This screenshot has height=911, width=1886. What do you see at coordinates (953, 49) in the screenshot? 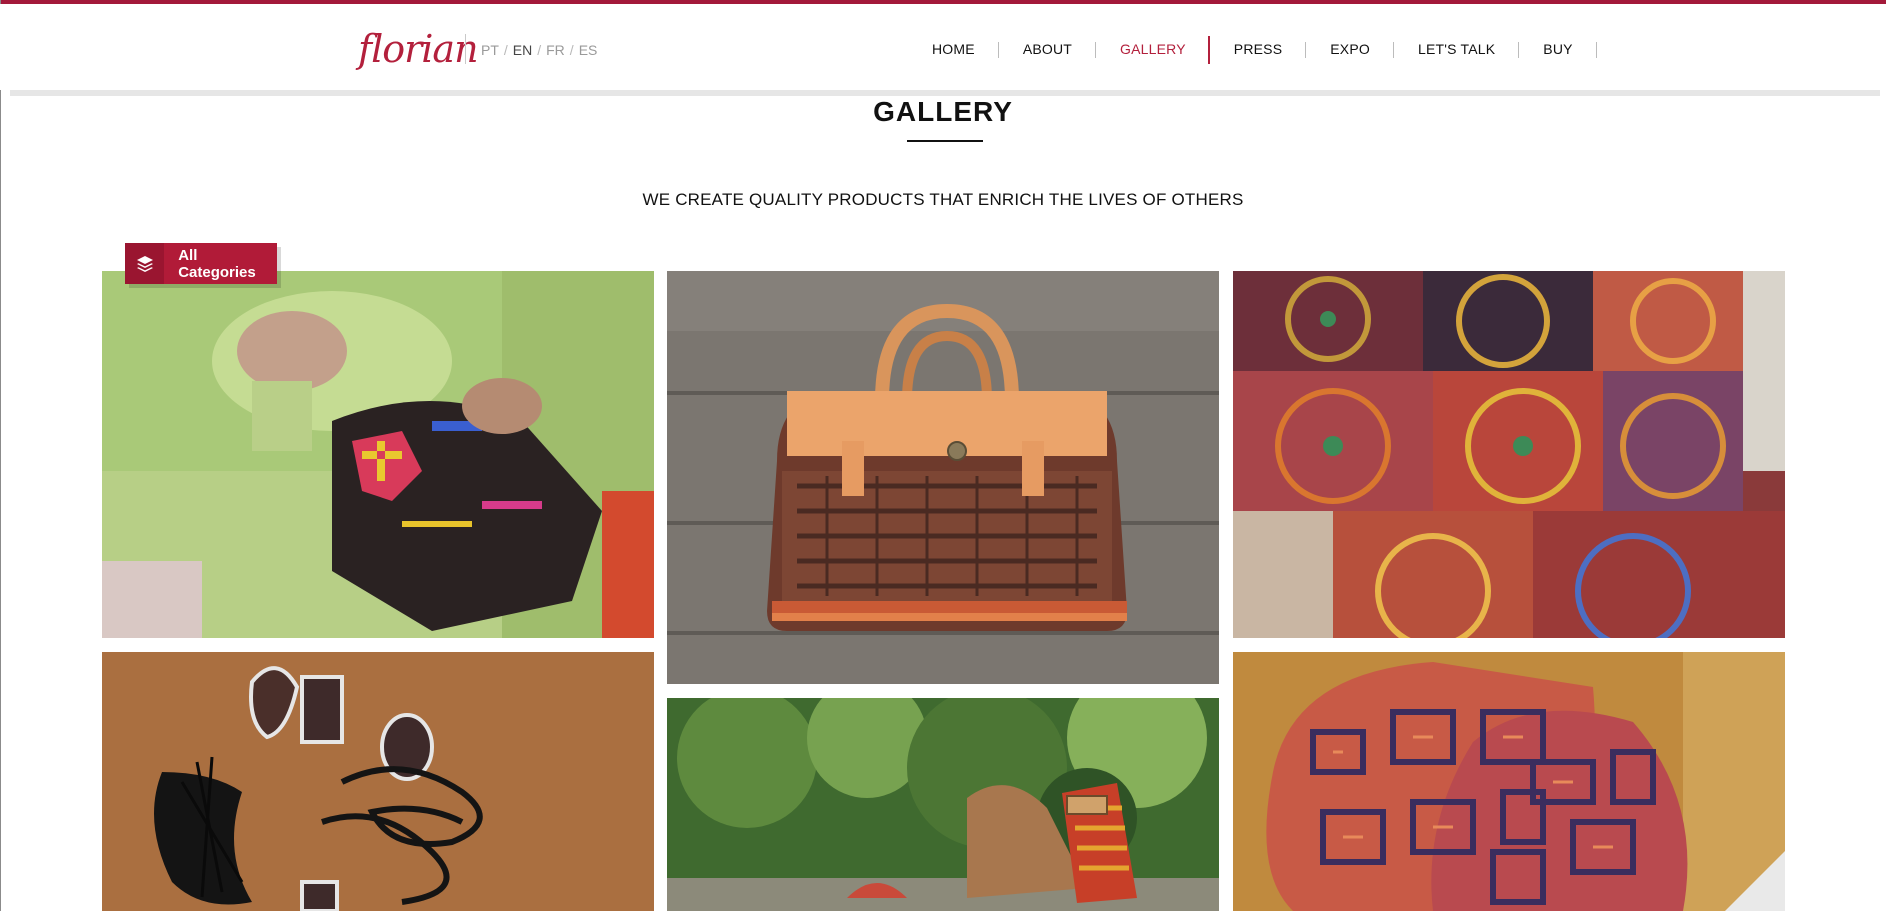
I see `nav-home: HOME` at bounding box center [953, 49].